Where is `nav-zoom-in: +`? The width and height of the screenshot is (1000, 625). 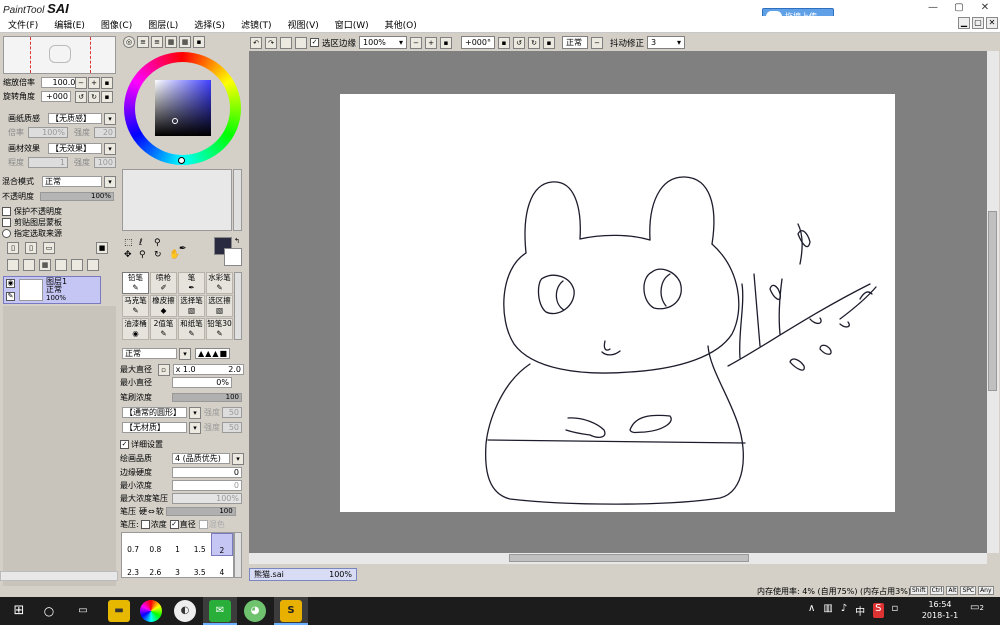
nav-zoom-in: + is located at coordinates (94, 83).